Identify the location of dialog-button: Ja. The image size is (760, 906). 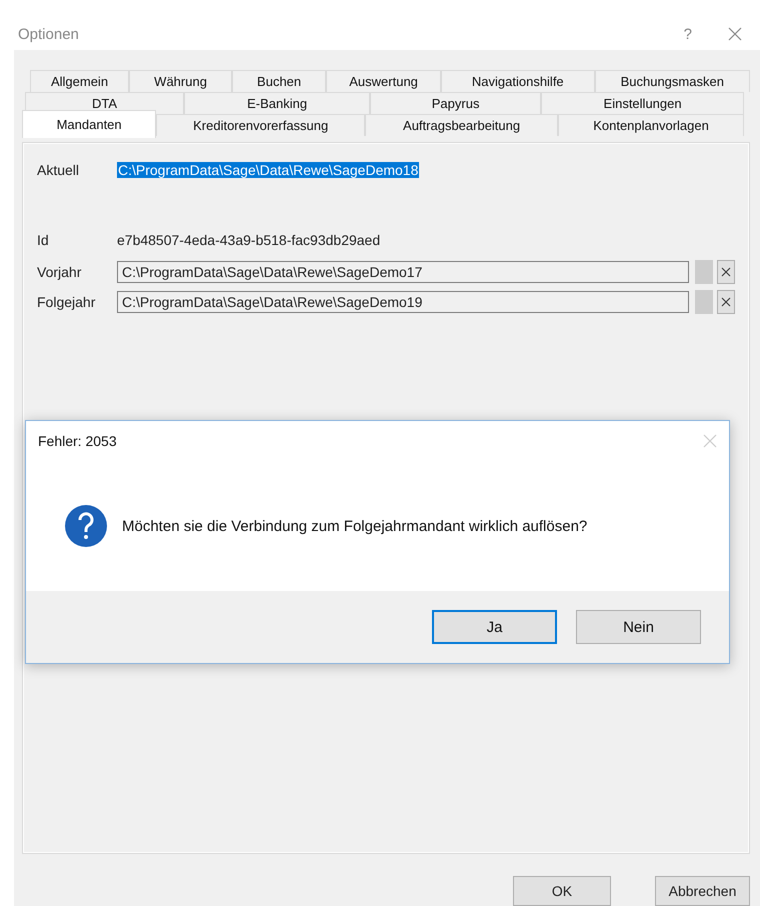
(494, 627).